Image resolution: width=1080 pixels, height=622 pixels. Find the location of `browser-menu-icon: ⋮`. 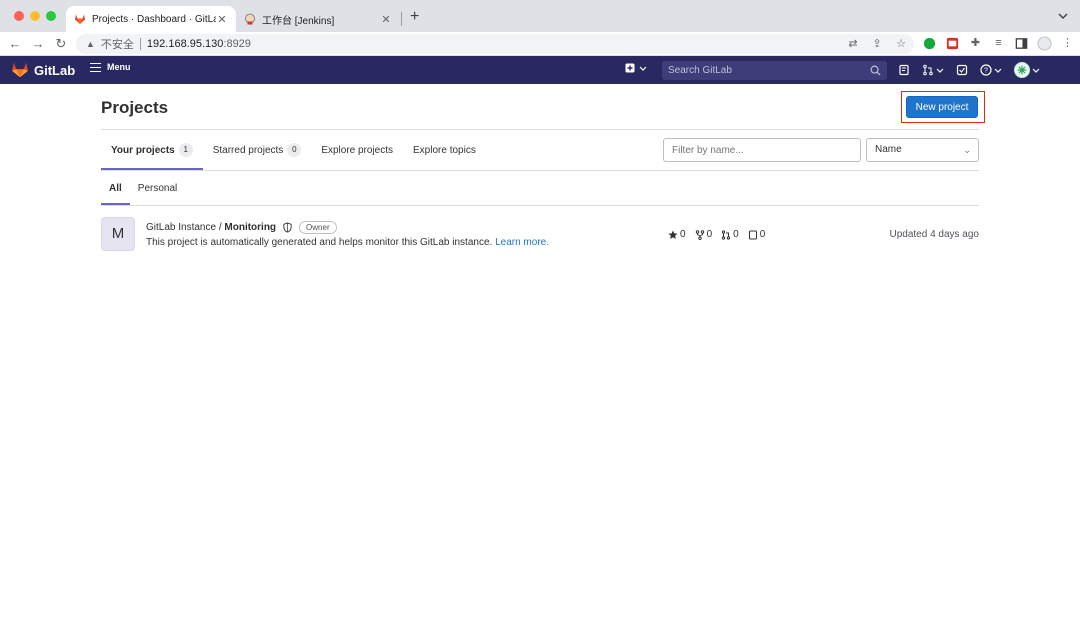

browser-menu-icon: ⋮ is located at coordinates (1067, 43).